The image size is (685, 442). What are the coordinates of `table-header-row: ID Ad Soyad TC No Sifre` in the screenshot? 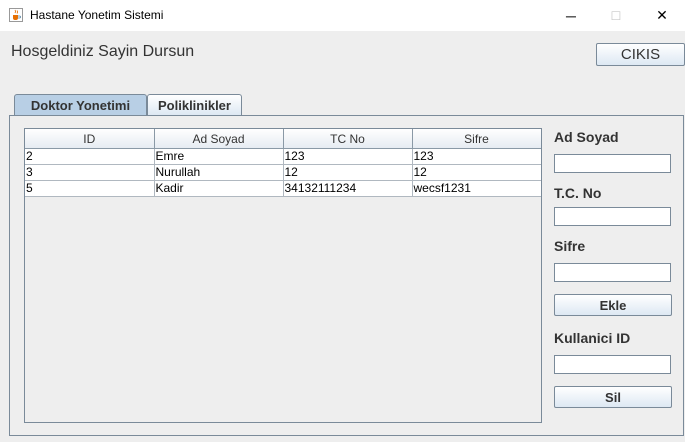 It's located at (283, 139).